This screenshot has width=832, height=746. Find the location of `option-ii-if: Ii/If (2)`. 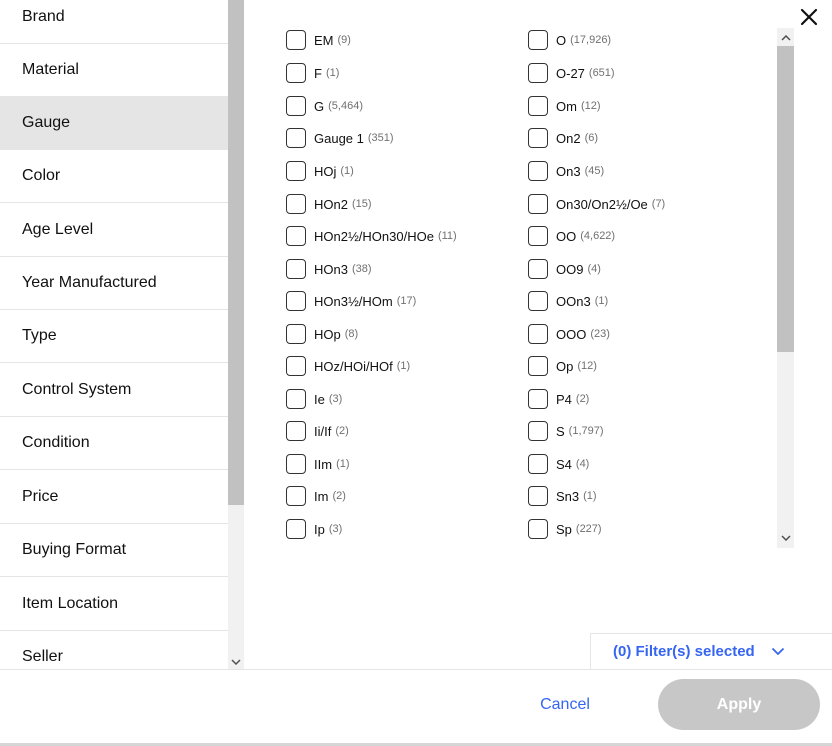

option-ii-if: Ii/If (2) is located at coordinates (317, 431).